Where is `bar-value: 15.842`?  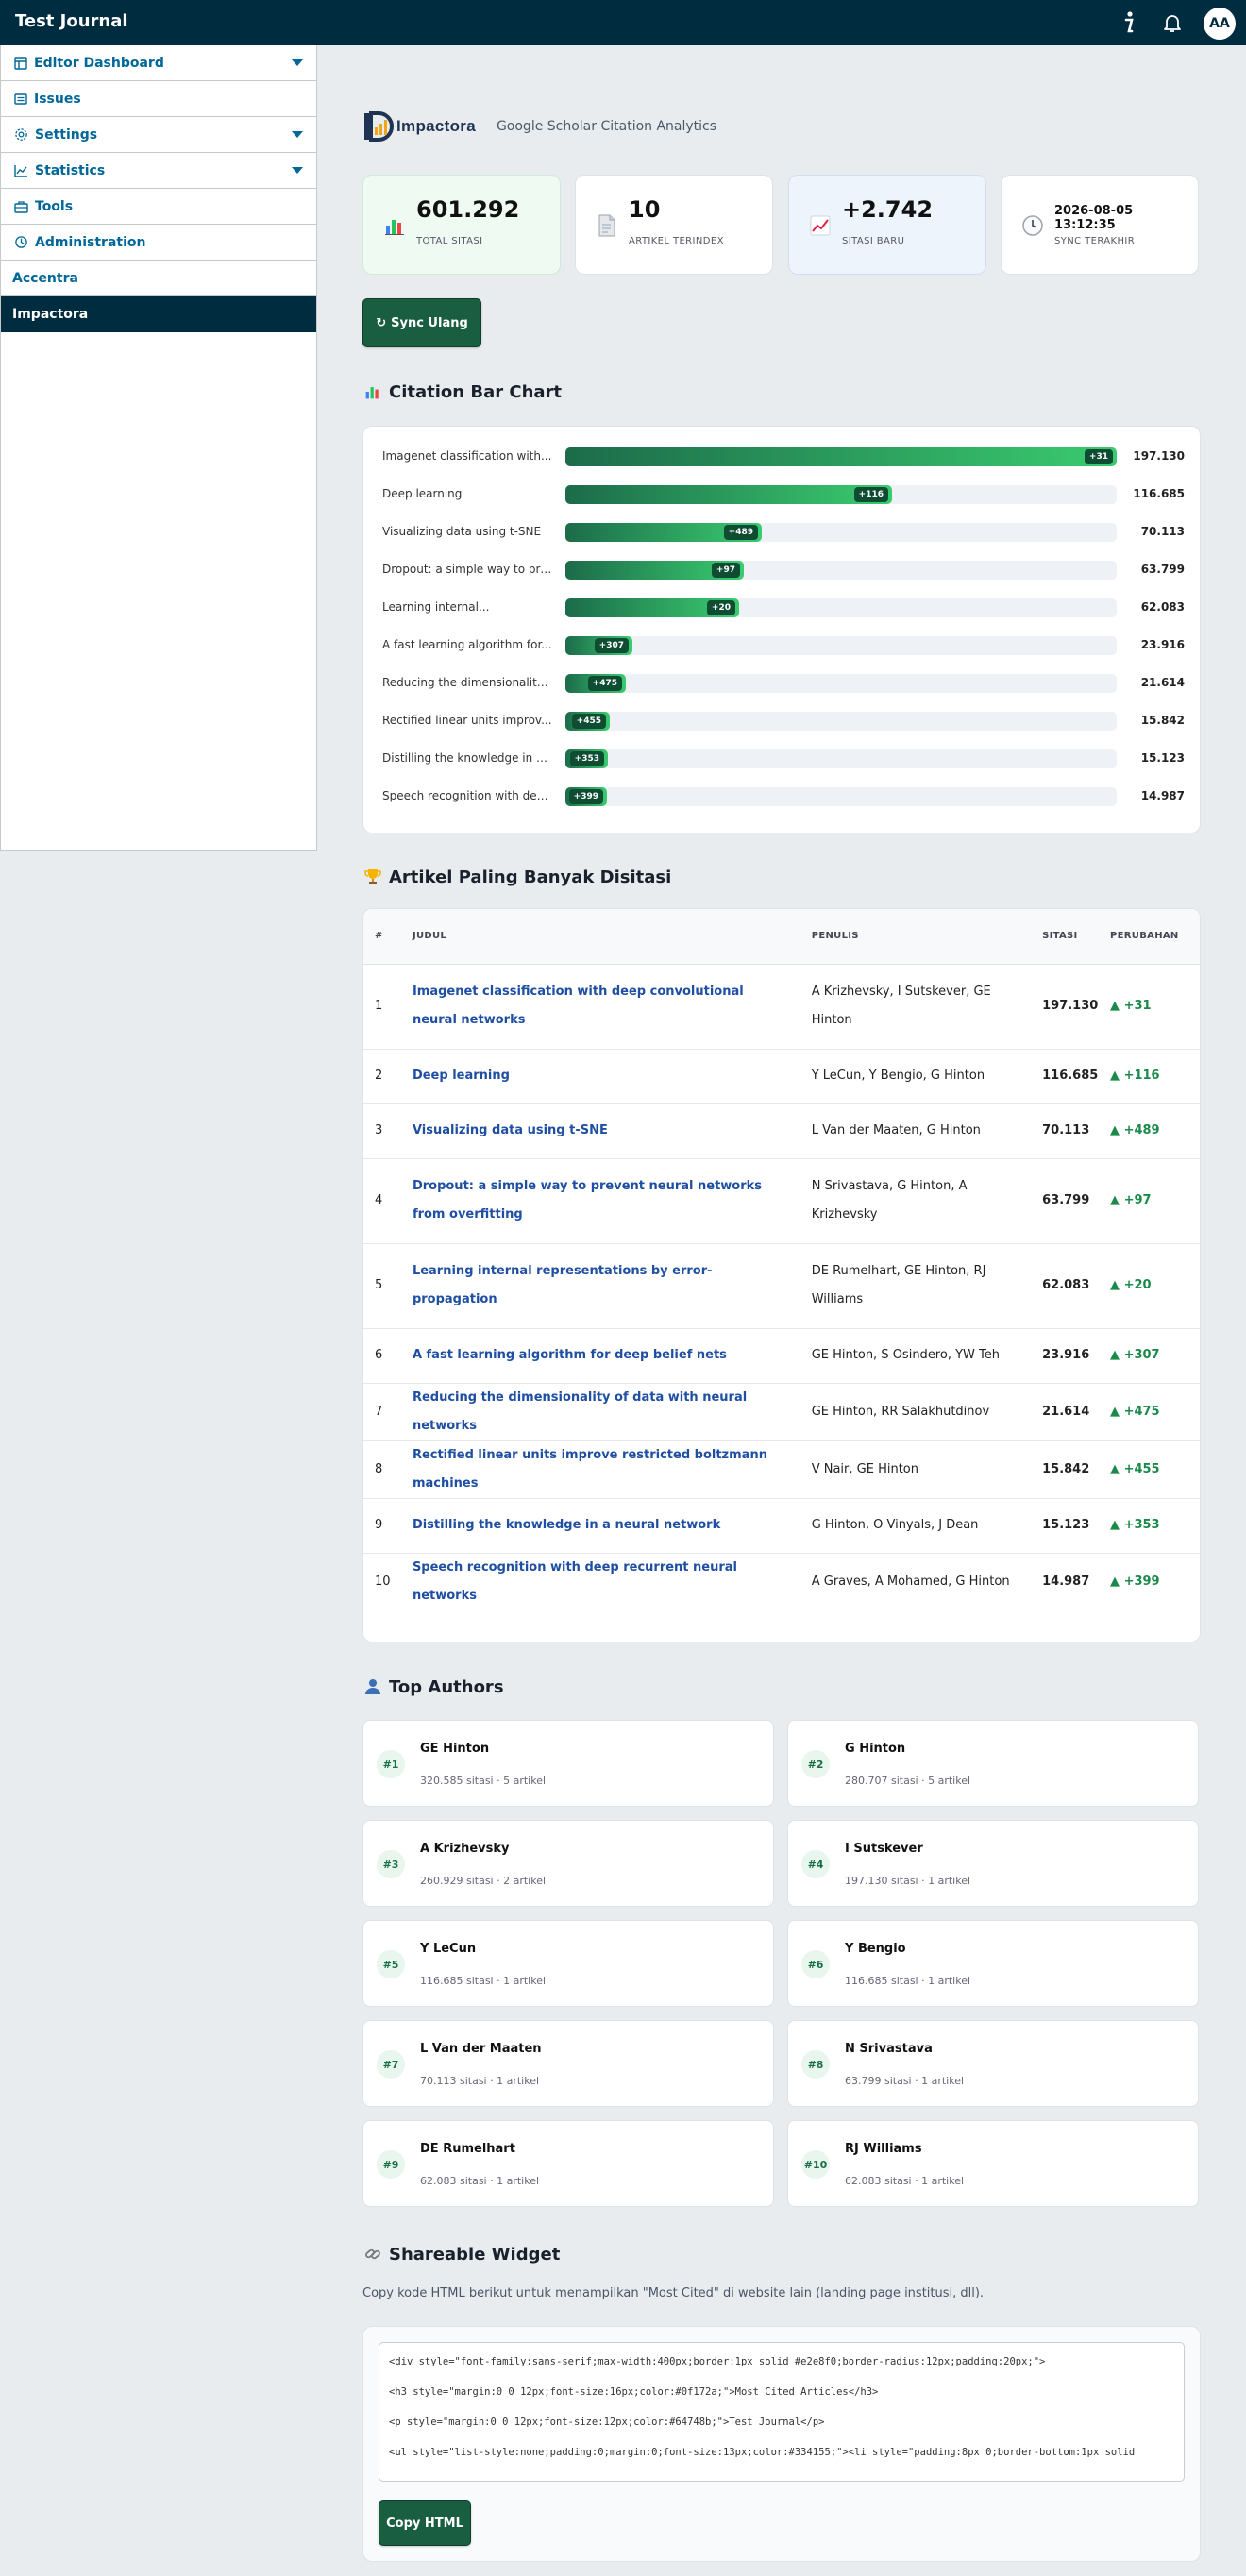
bar-value: 15.842 is located at coordinates (1162, 720).